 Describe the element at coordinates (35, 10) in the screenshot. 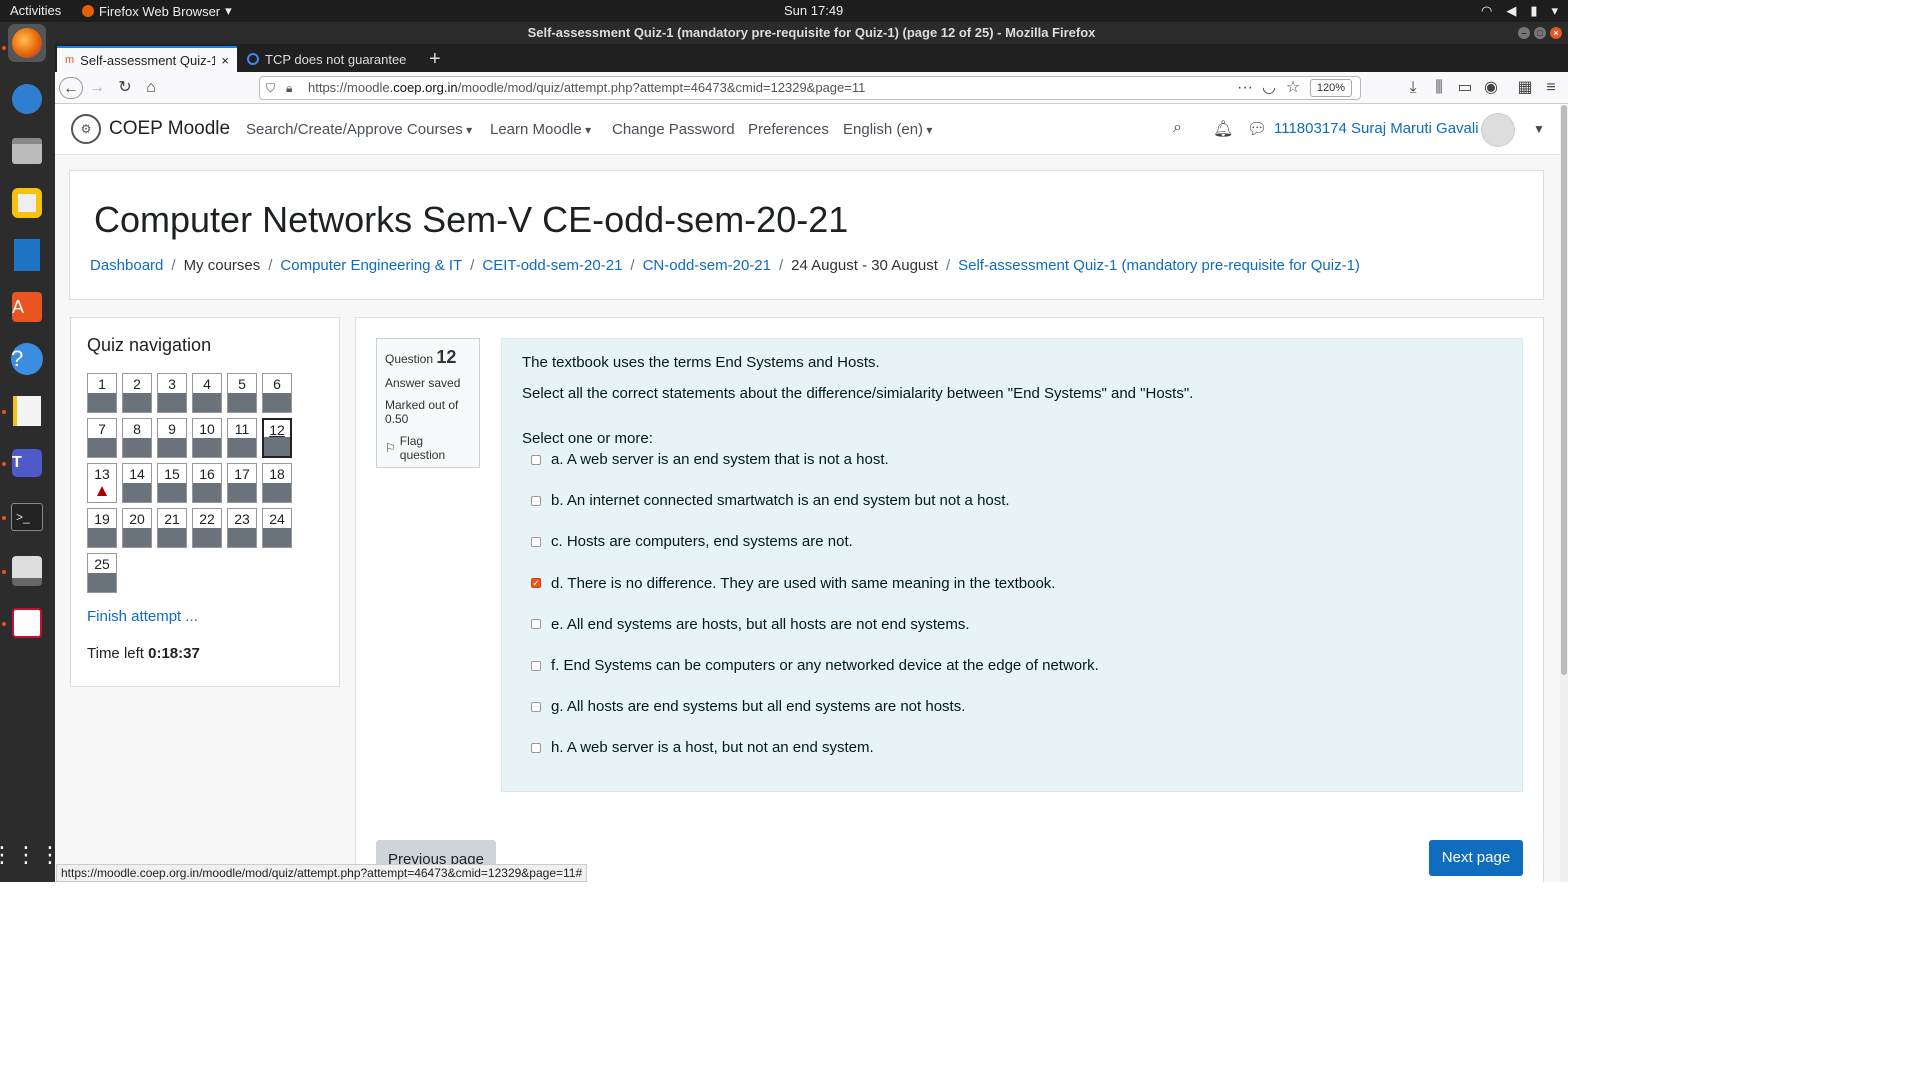

I see `activities-button: Activities` at that location.